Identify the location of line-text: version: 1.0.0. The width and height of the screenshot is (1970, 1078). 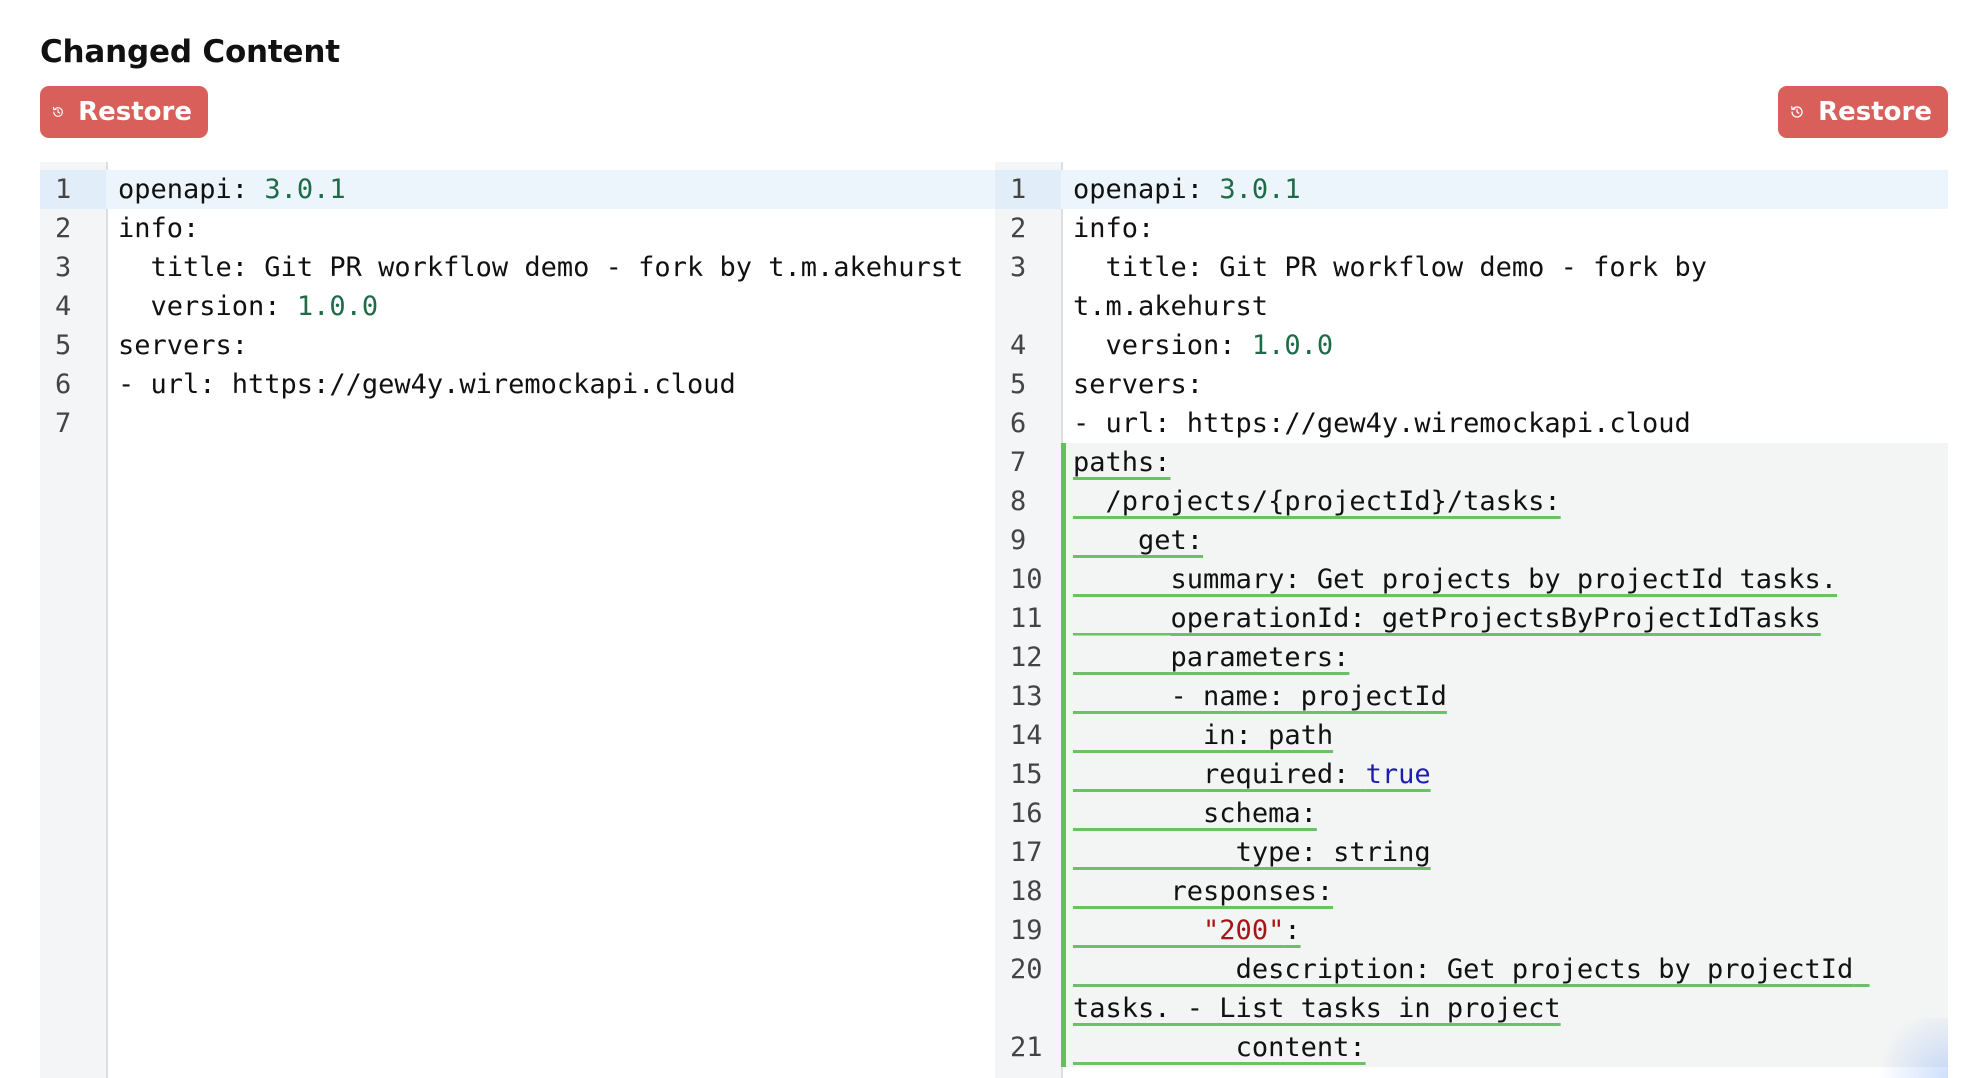
(1504, 345).